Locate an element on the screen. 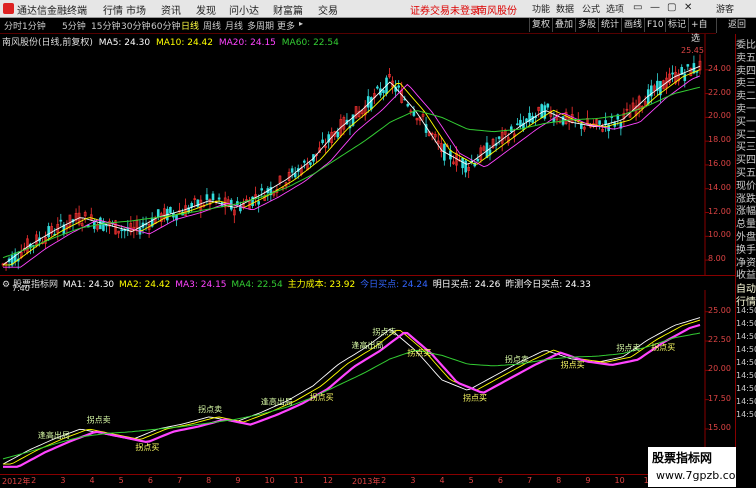  indicator-header: 股票指标网 is located at coordinates (35, 285).